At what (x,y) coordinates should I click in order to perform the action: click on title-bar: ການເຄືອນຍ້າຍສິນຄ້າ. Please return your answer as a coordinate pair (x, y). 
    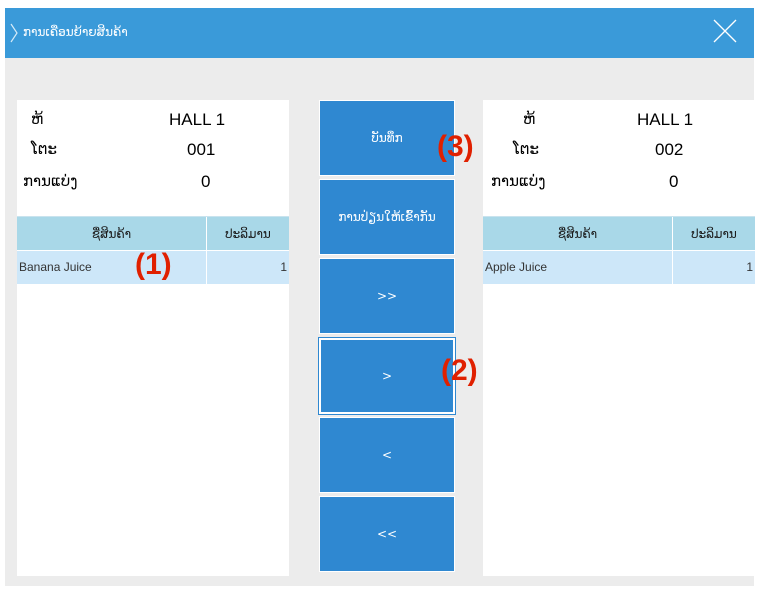
    Looking at the image, I should click on (379, 33).